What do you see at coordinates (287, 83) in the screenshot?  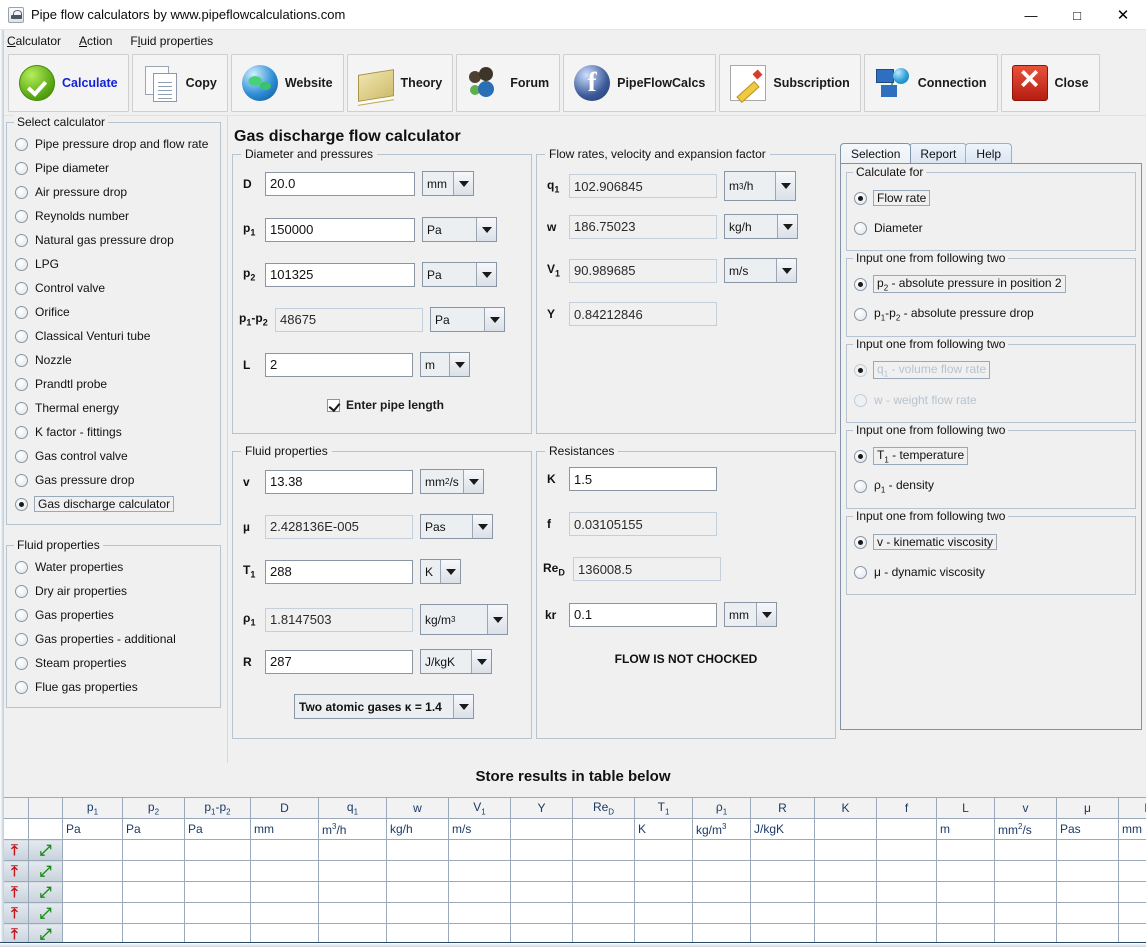 I see `website-button: Website` at bounding box center [287, 83].